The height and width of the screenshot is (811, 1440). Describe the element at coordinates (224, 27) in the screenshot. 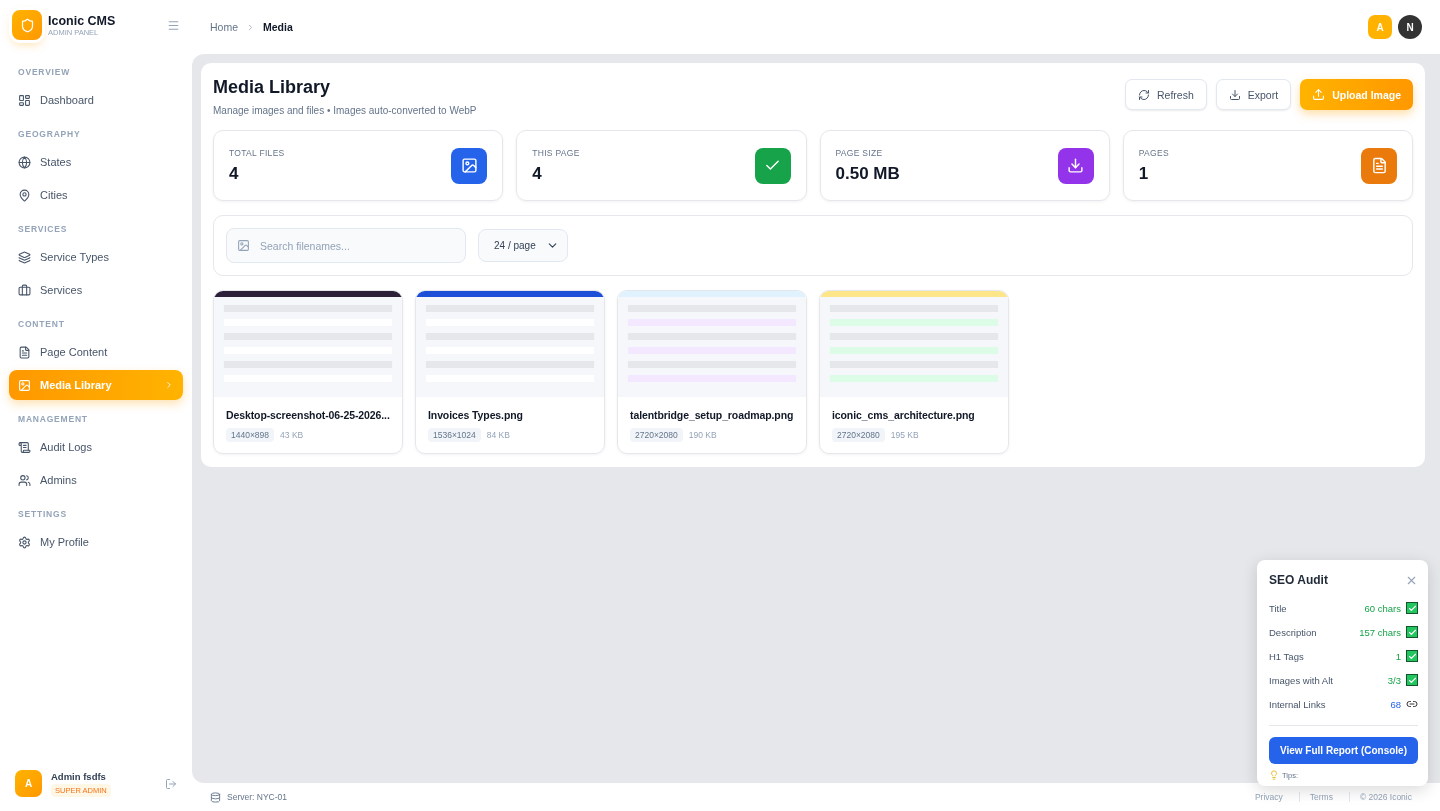

I see `breadcrumb-link: Home` at that location.